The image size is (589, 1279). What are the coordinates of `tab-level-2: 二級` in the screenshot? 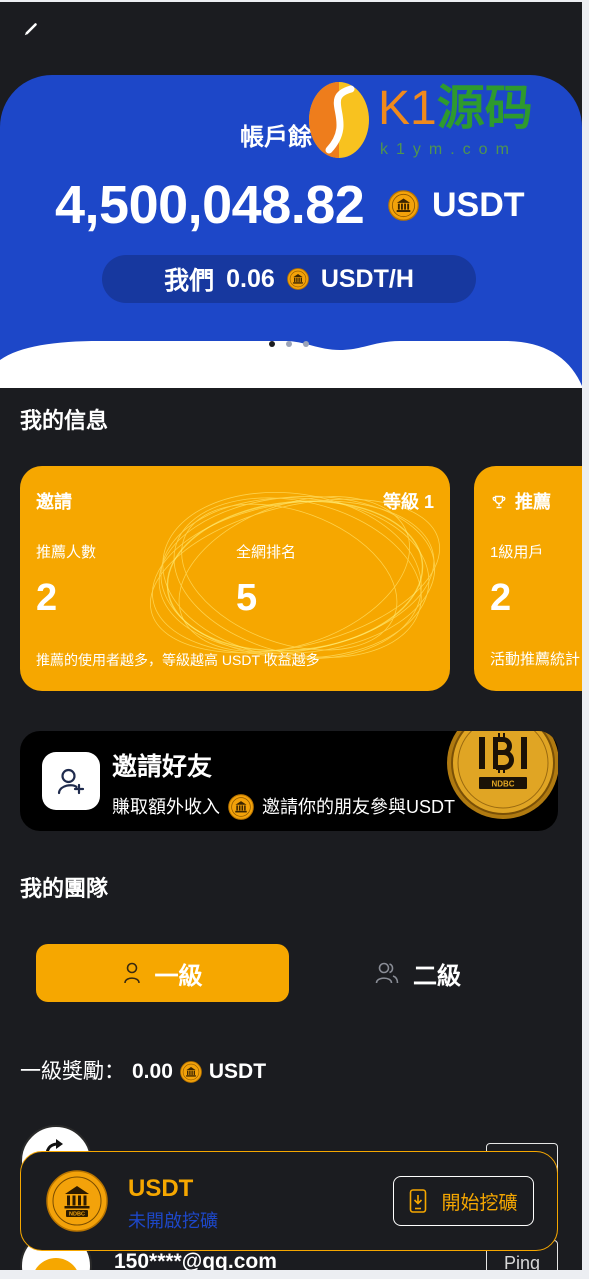 It's located at (418, 973).